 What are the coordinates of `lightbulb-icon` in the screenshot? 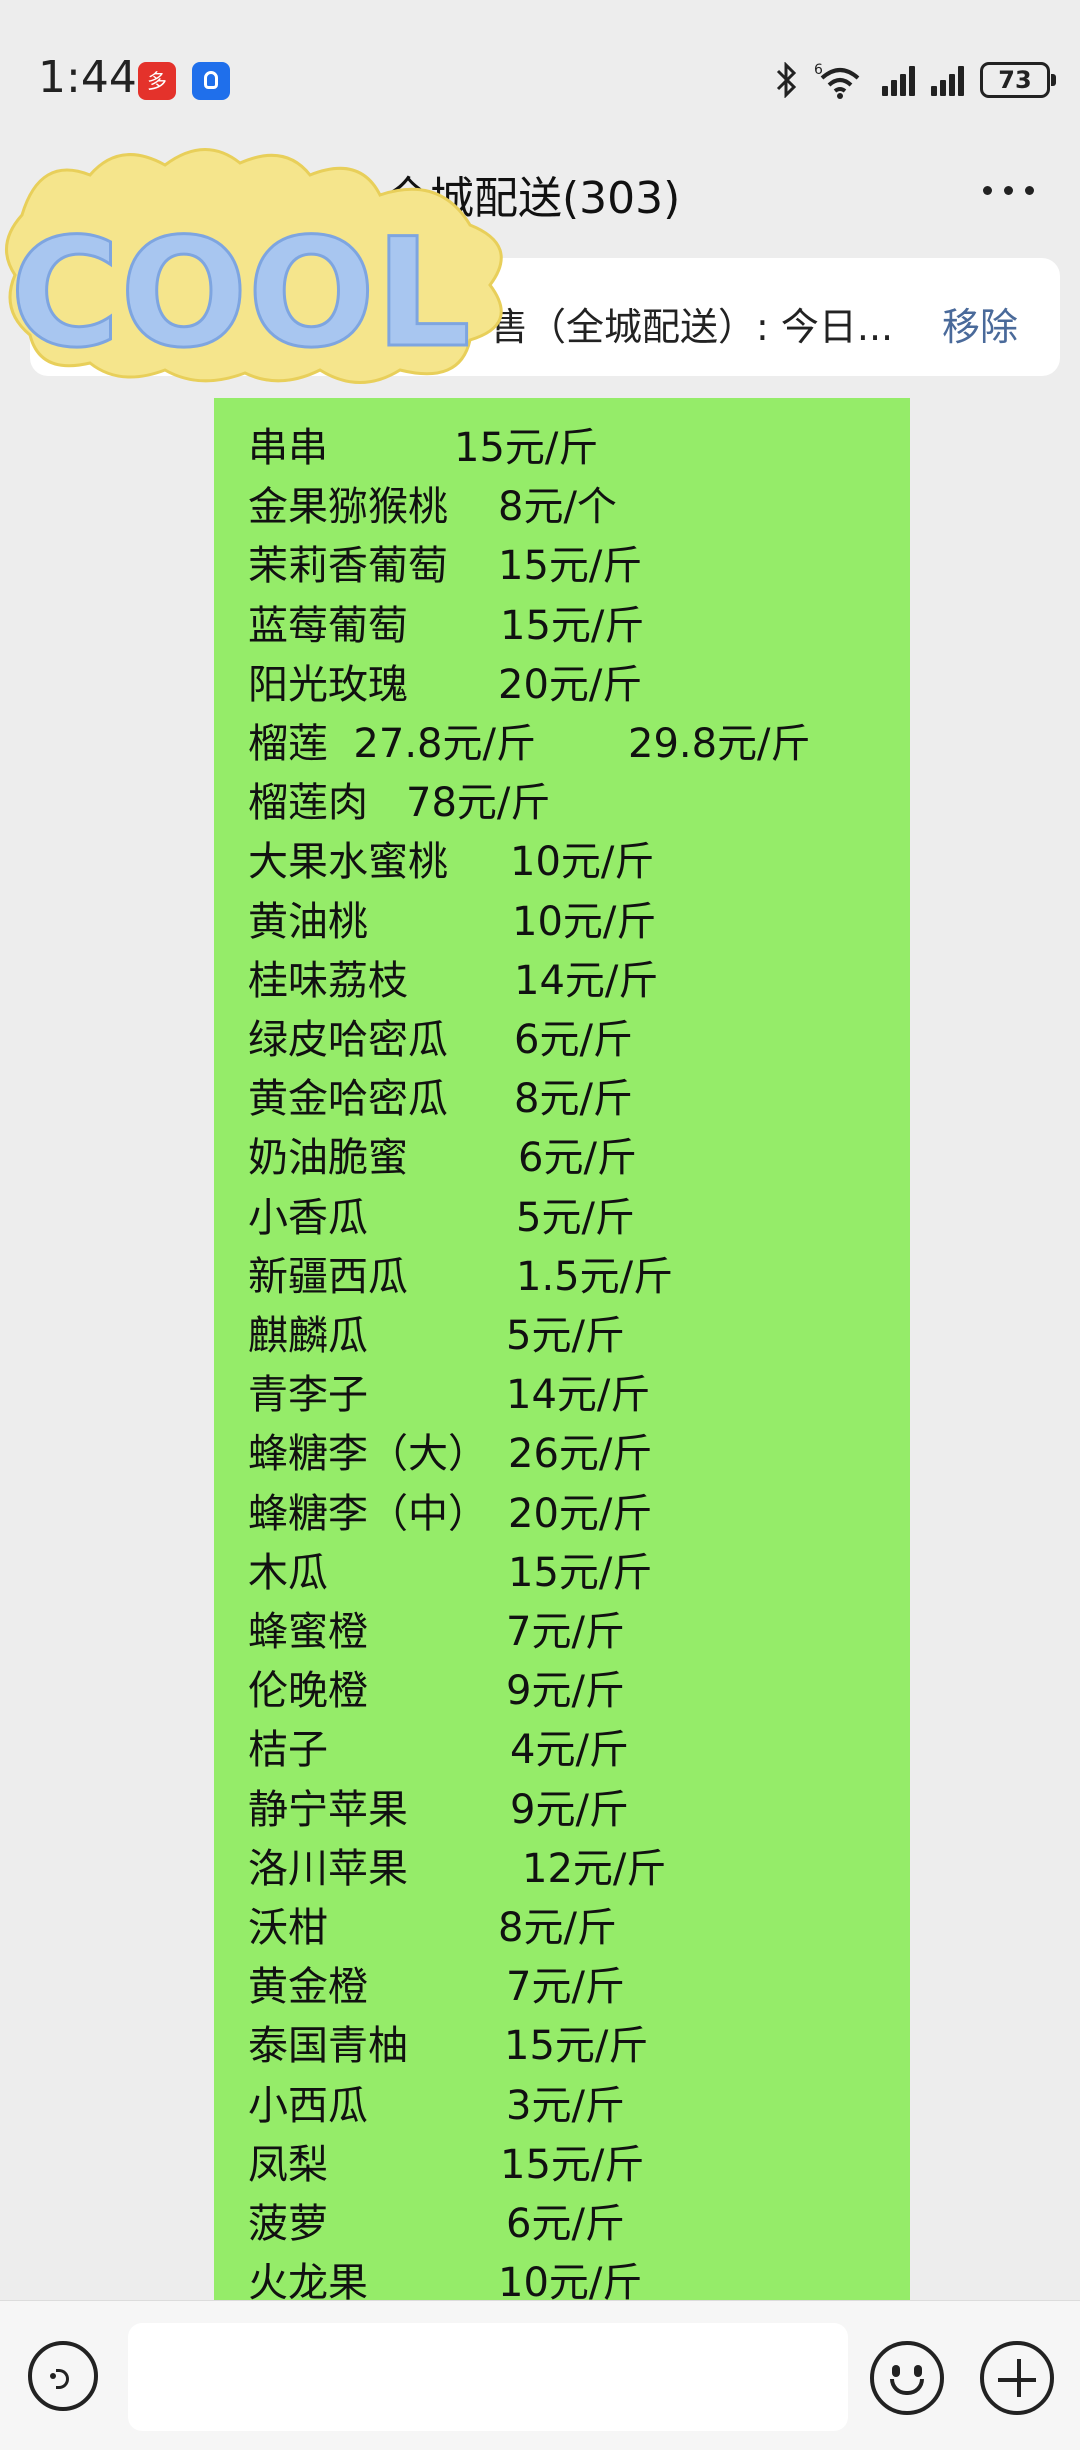 It's located at (211, 81).